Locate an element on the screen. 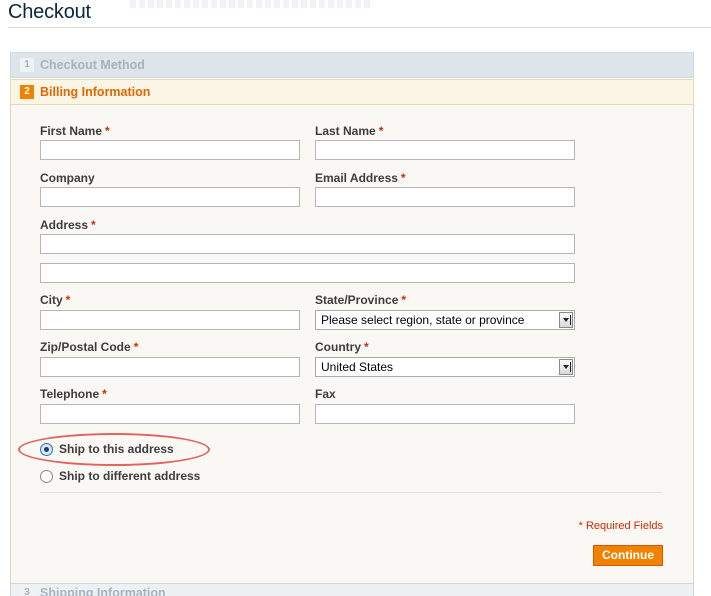  step-number: 2 is located at coordinates (27, 92).